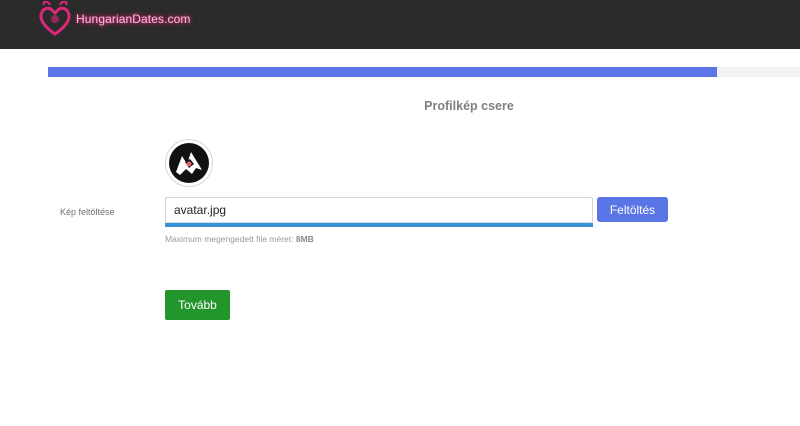  I want to click on avatar-image, so click(189, 163).